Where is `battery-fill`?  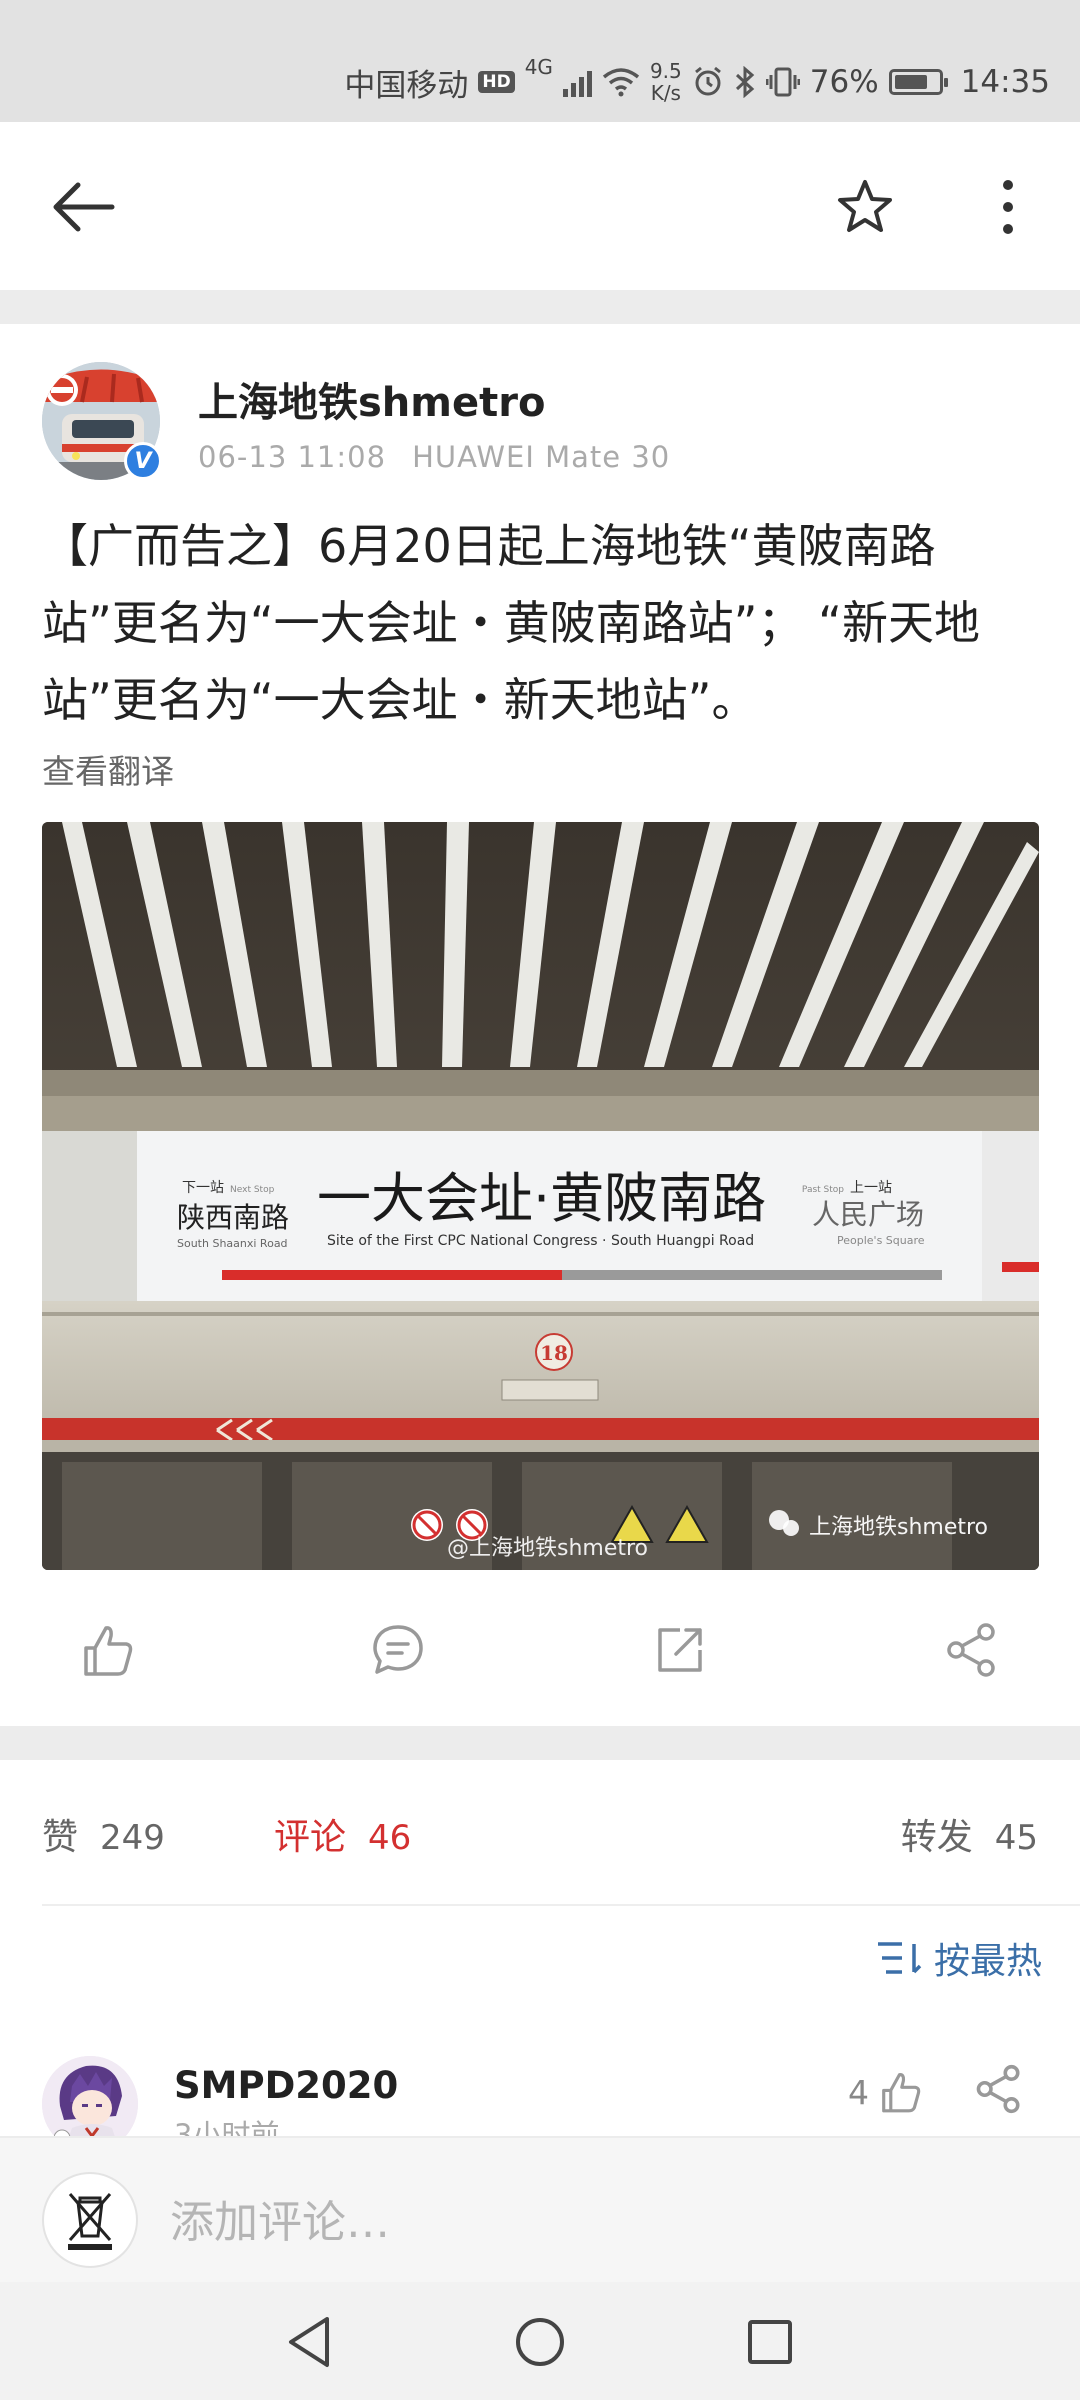 battery-fill is located at coordinates (910, 82).